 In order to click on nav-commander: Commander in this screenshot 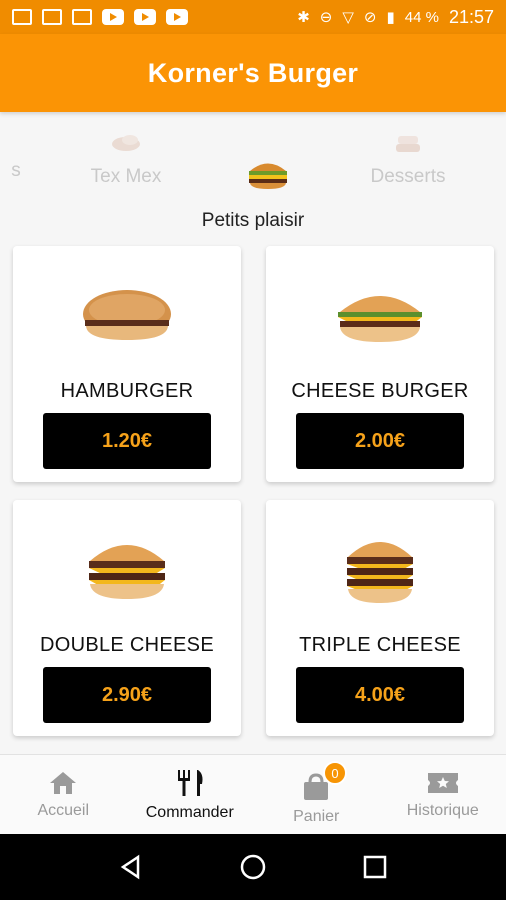, I will do `click(190, 794)`.